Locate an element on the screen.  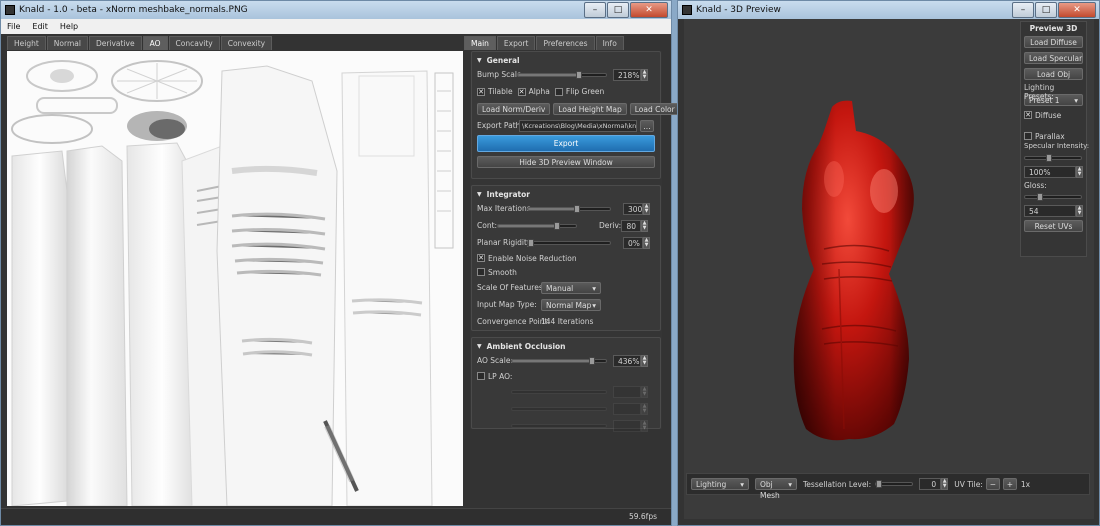
ao-scale-spinbox: 436% ▲ ▼ is located at coordinates (630, 360).